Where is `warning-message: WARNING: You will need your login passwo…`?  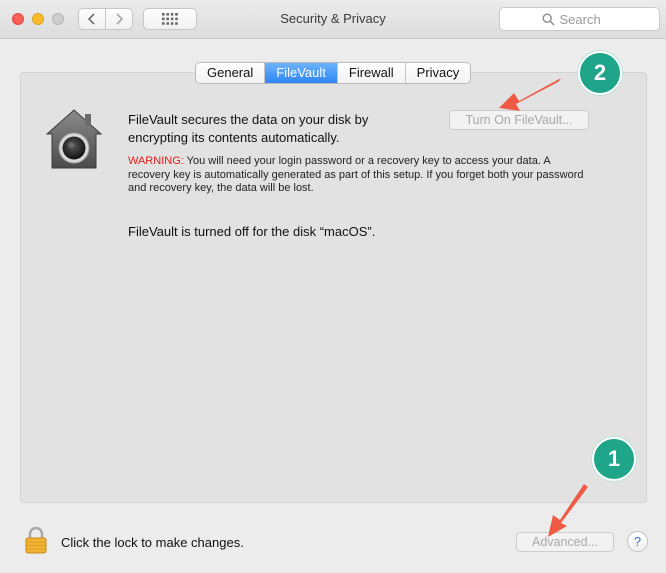
warning-message: WARNING: You will need your login passwo… is located at coordinates (358, 175).